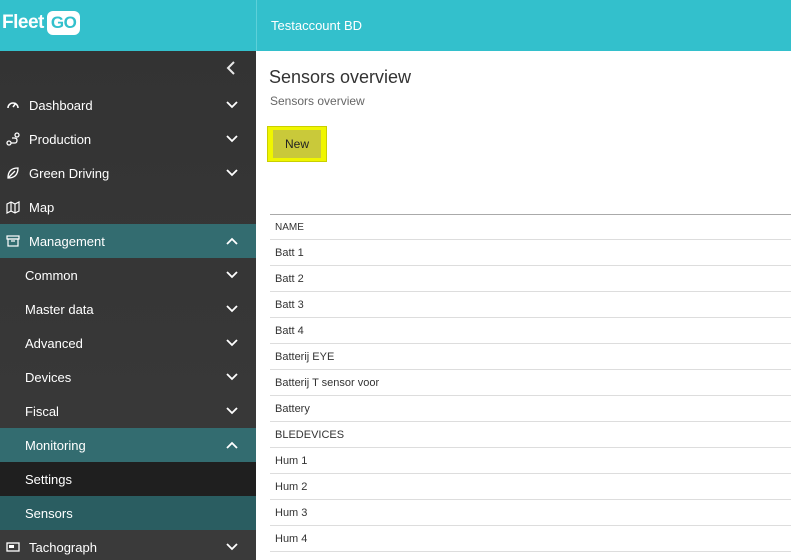 The width and height of the screenshot is (791, 560). What do you see at coordinates (530, 409) in the screenshot?
I see `table-row: Battery` at bounding box center [530, 409].